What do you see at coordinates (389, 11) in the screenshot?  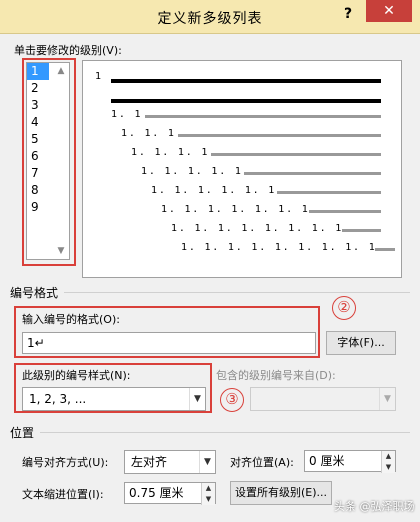 I see `close-button: ✕` at bounding box center [389, 11].